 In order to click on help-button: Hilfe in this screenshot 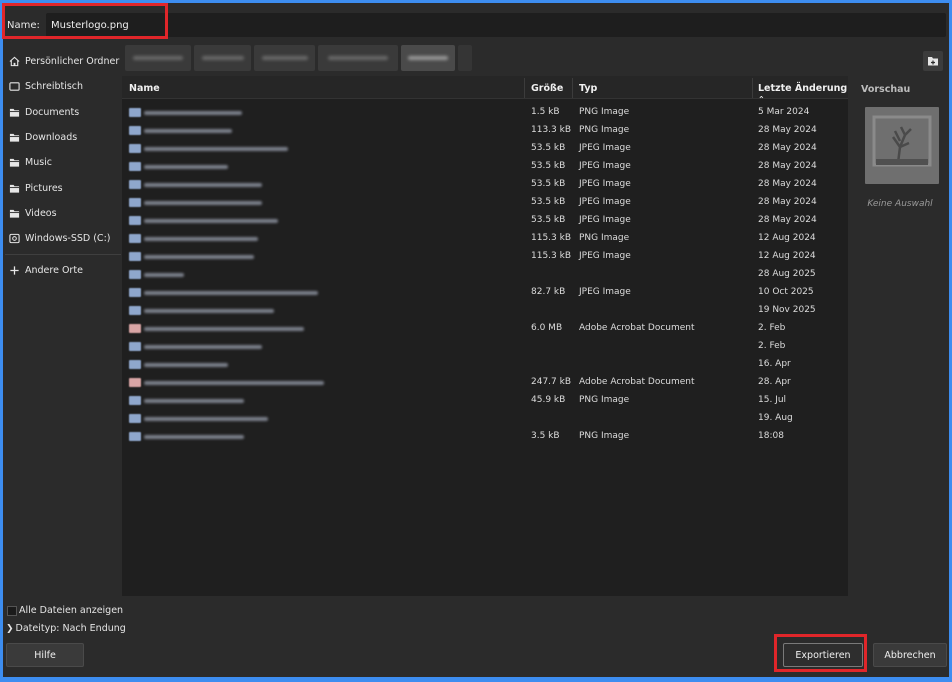, I will do `click(45, 655)`.